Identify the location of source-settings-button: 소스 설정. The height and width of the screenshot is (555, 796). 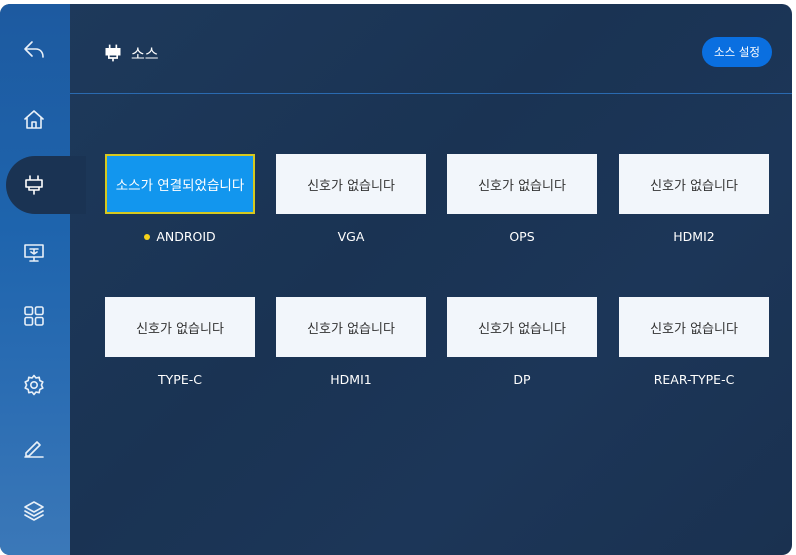
(737, 52).